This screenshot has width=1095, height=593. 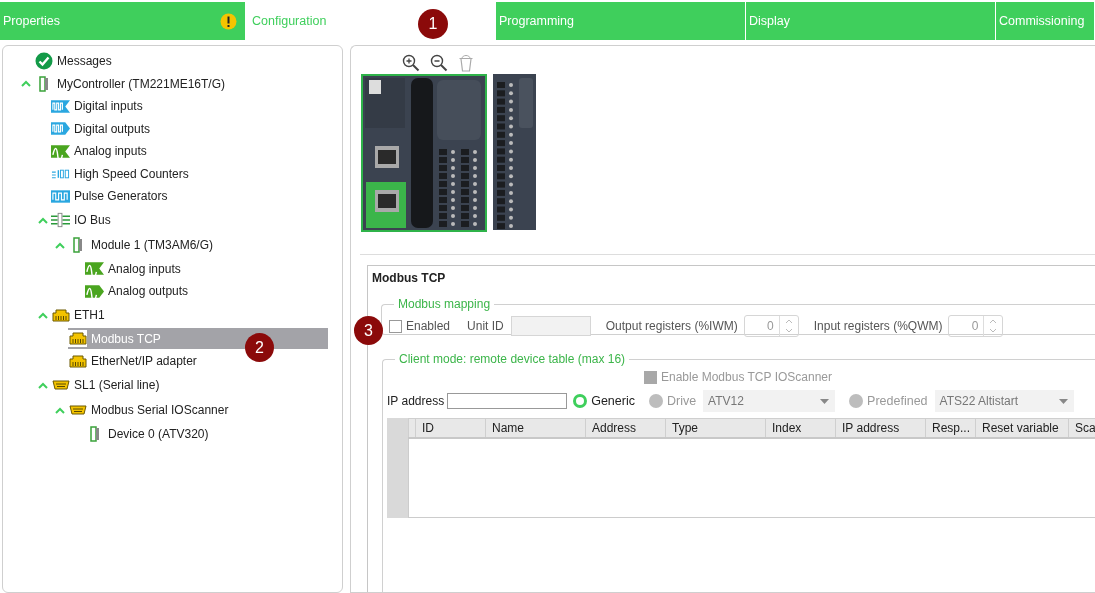 I want to click on zoom-out-icon, so click(x=439, y=63).